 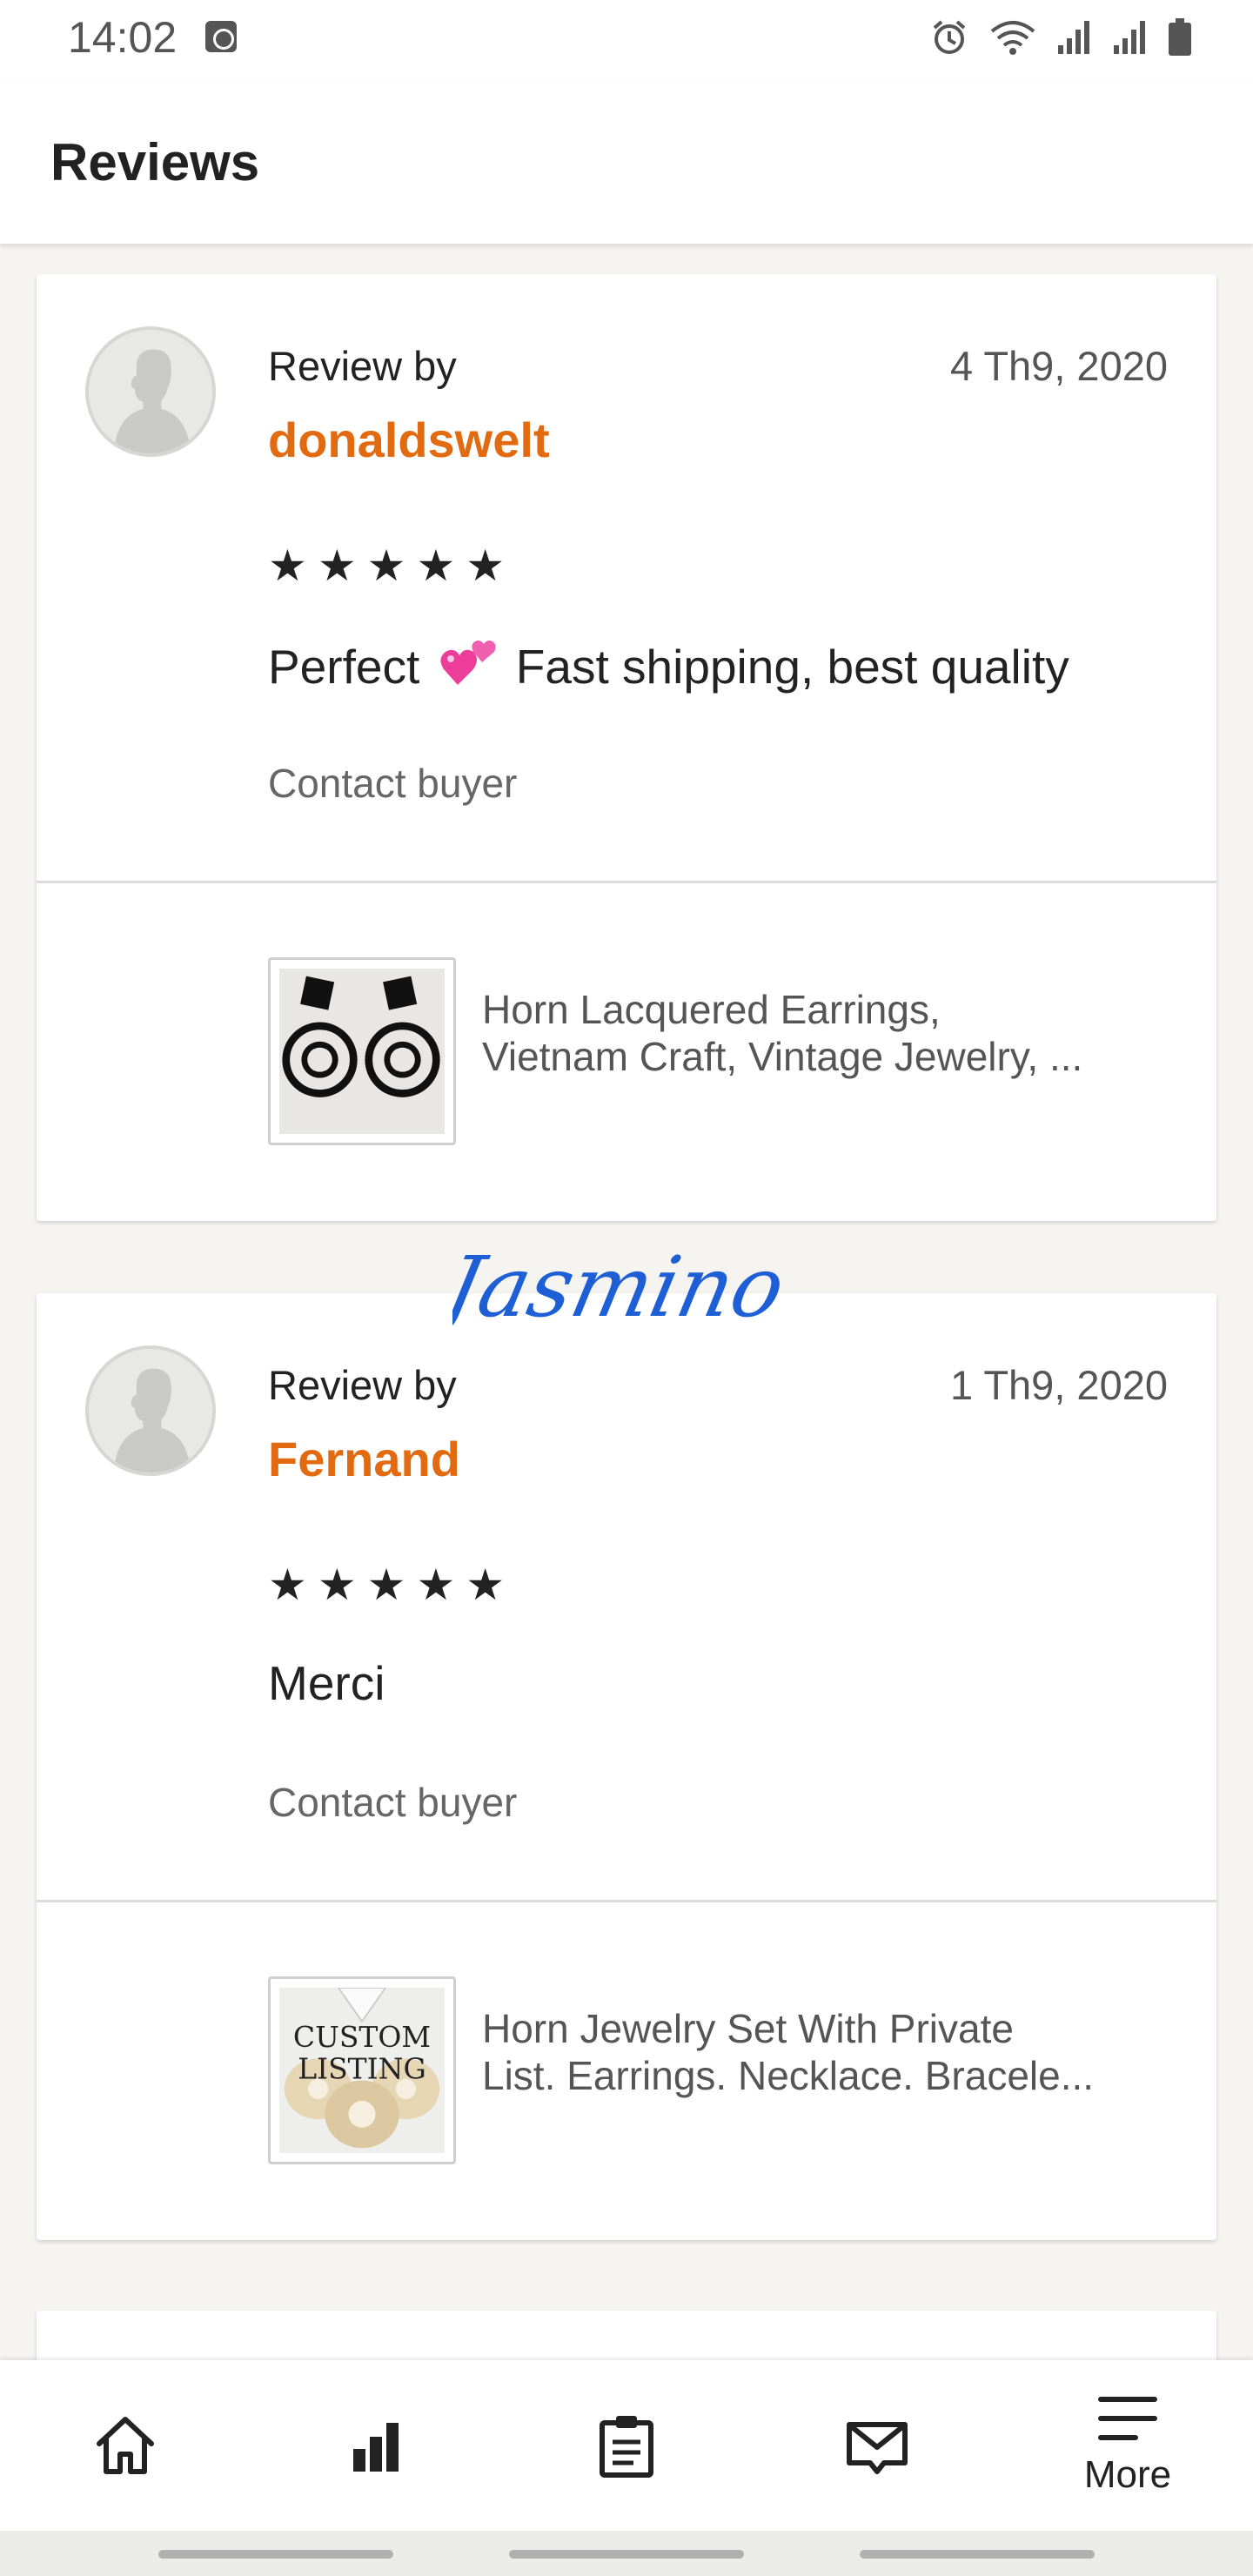 I want to click on menu-icon, so click(x=1127, y=2418).